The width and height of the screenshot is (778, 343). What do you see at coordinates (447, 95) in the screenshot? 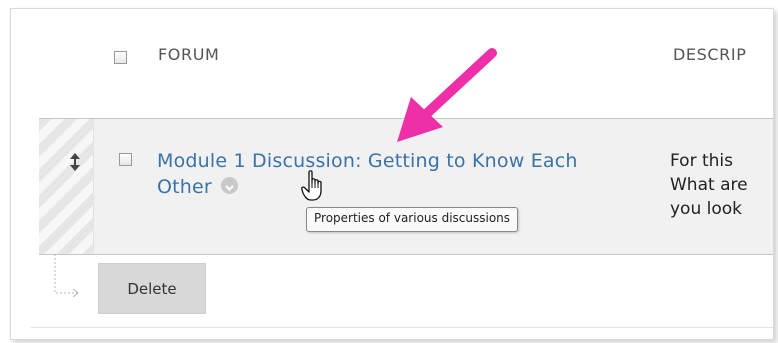
I see `annotation-arrow` at bounding box center [447, 95].